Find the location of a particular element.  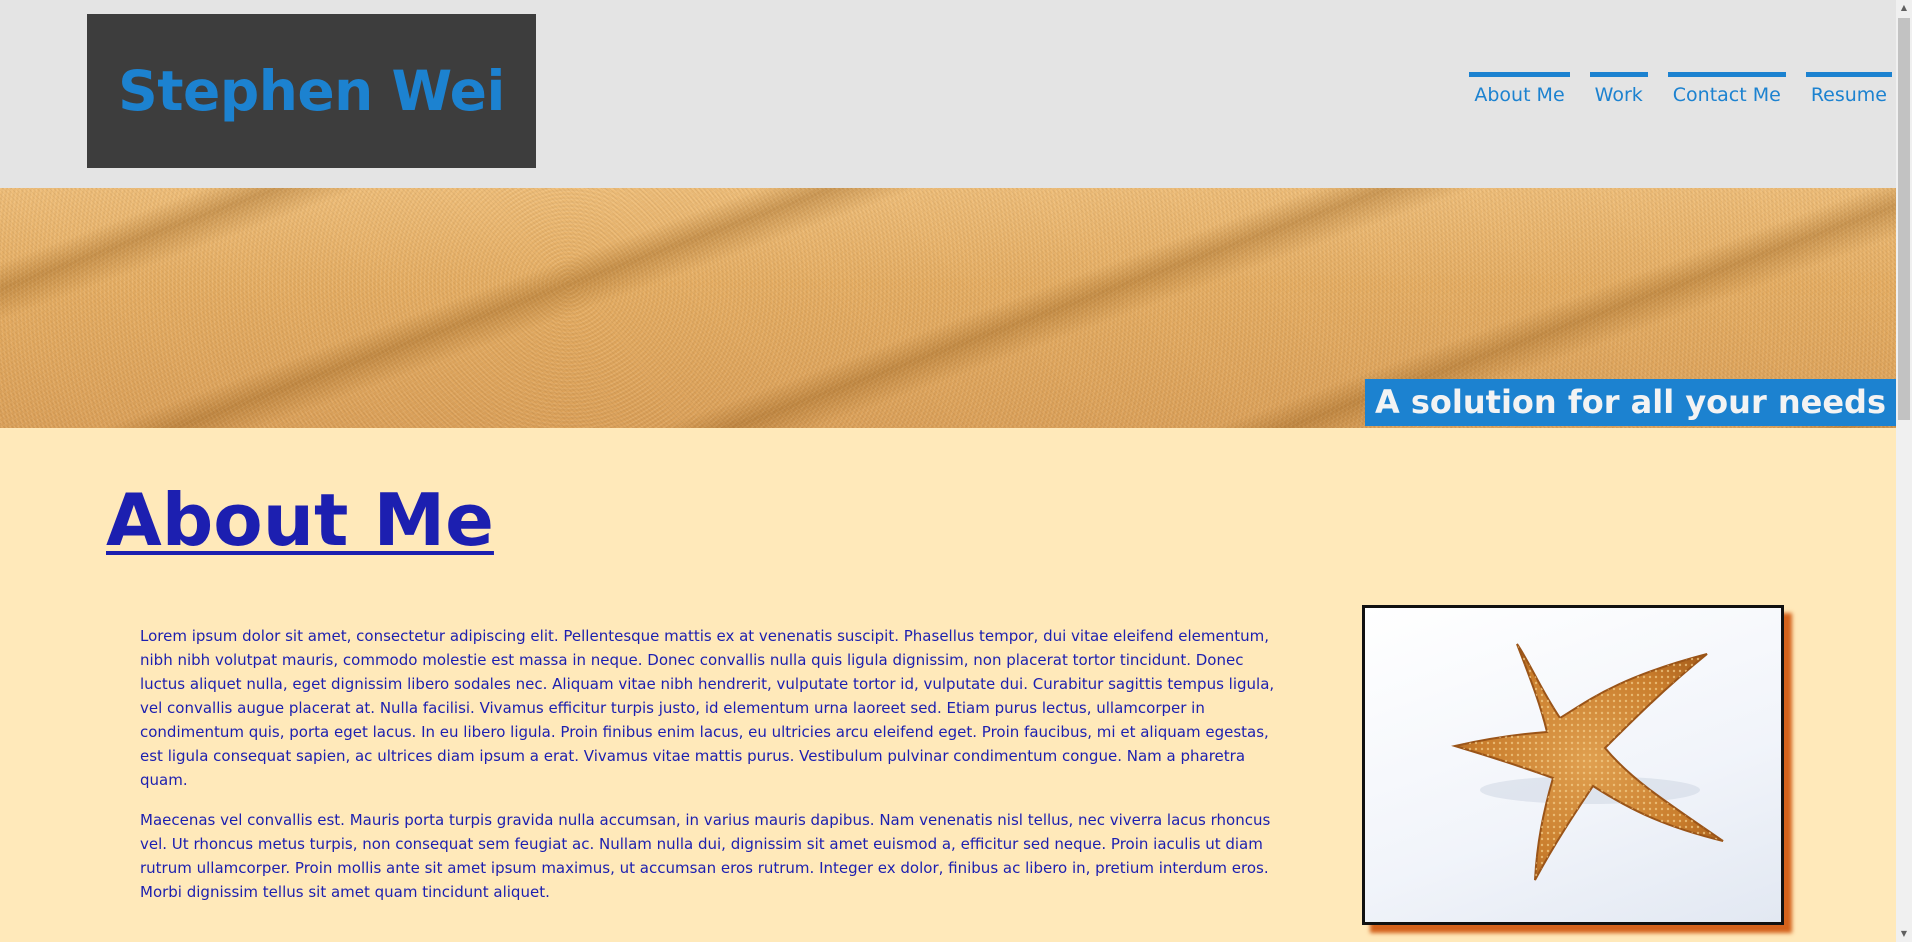

starfish-photo is located at coordinates (1573, 765).